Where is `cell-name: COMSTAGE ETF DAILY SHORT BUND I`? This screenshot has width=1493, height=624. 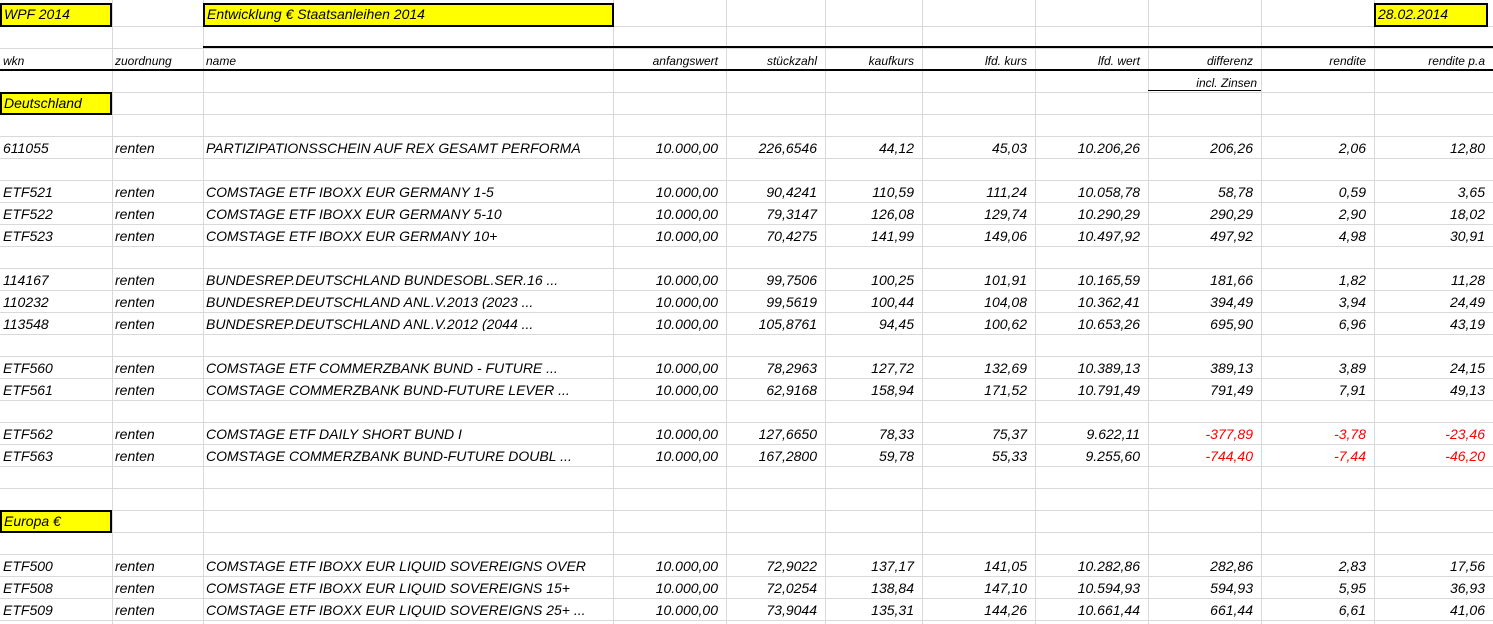
cell-name: COMSTAGE ETF DAILY SHORT BUND I is located at coordinates (409, 434).